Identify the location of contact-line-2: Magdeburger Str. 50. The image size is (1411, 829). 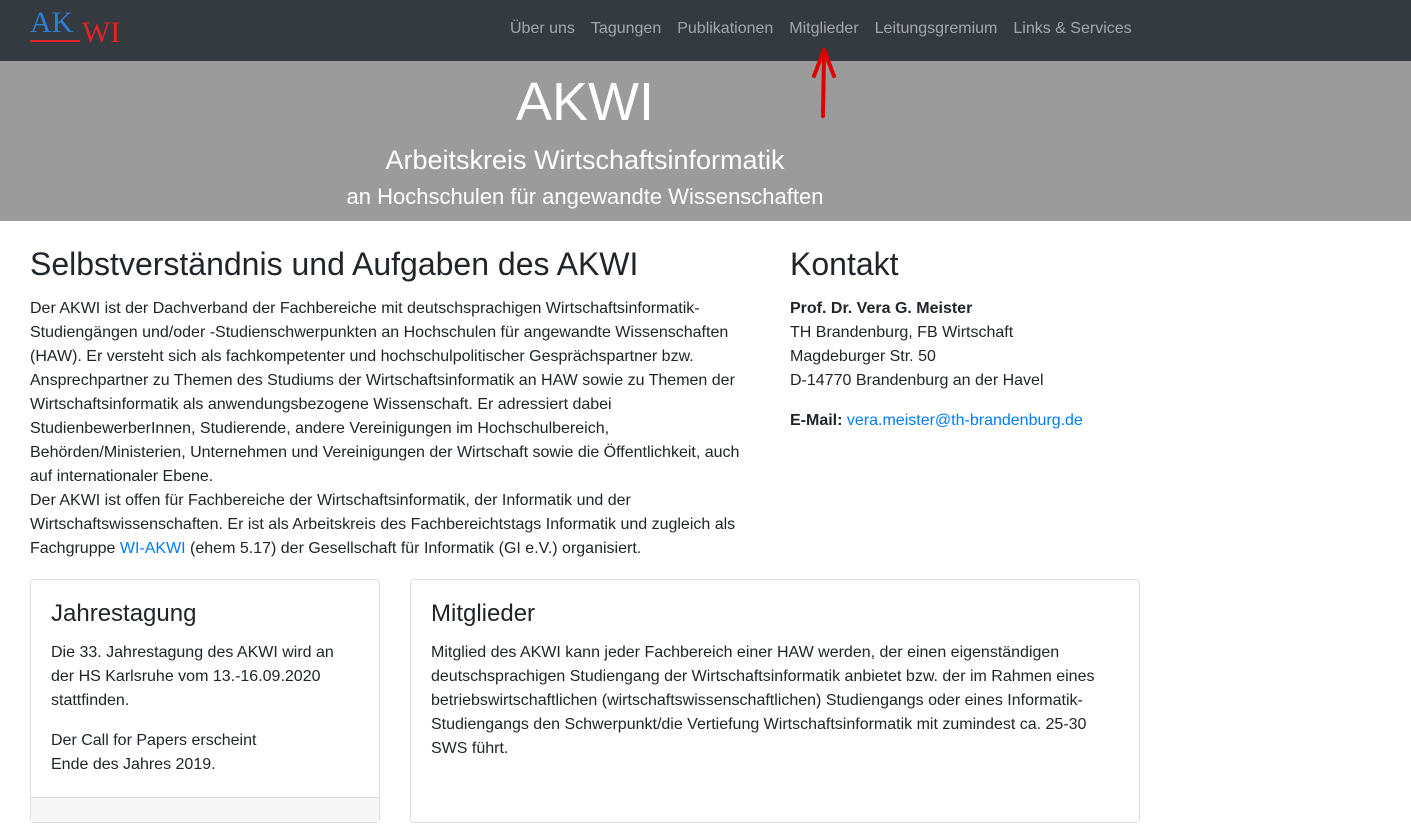
(863, 356).